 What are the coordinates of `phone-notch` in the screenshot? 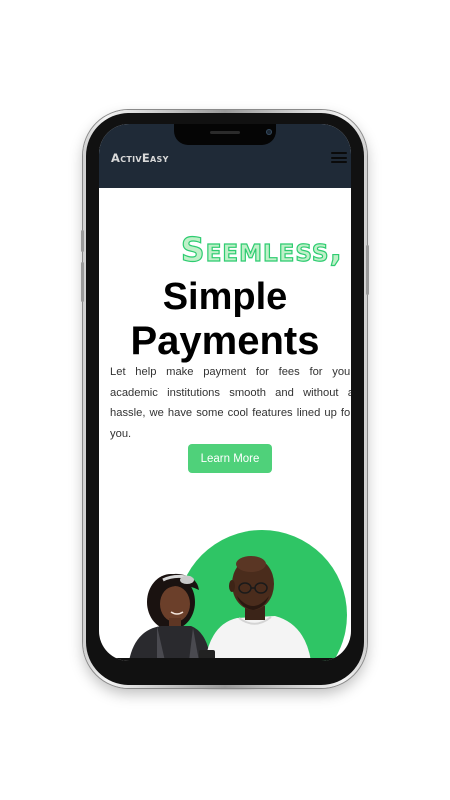 It's located at (225, 134).